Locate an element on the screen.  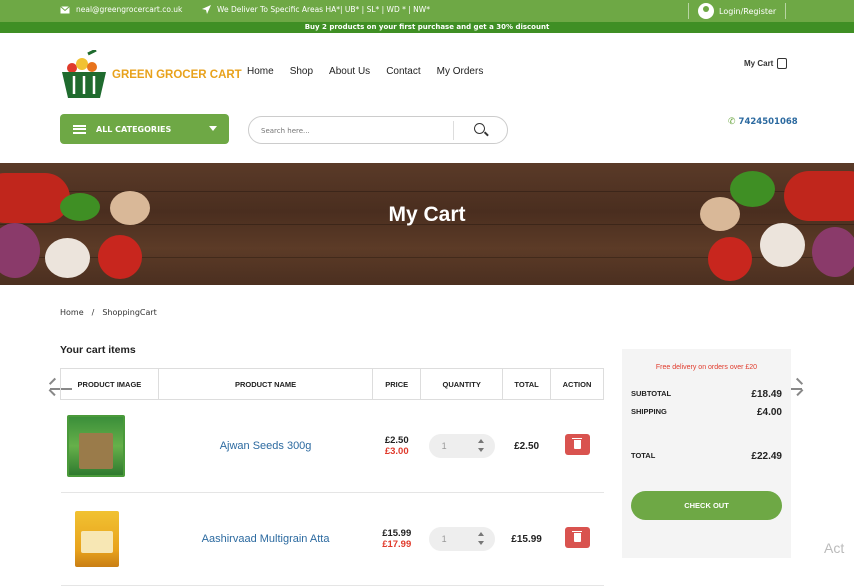
my-cart-link: My Cart is located at coordinates (766, 63).